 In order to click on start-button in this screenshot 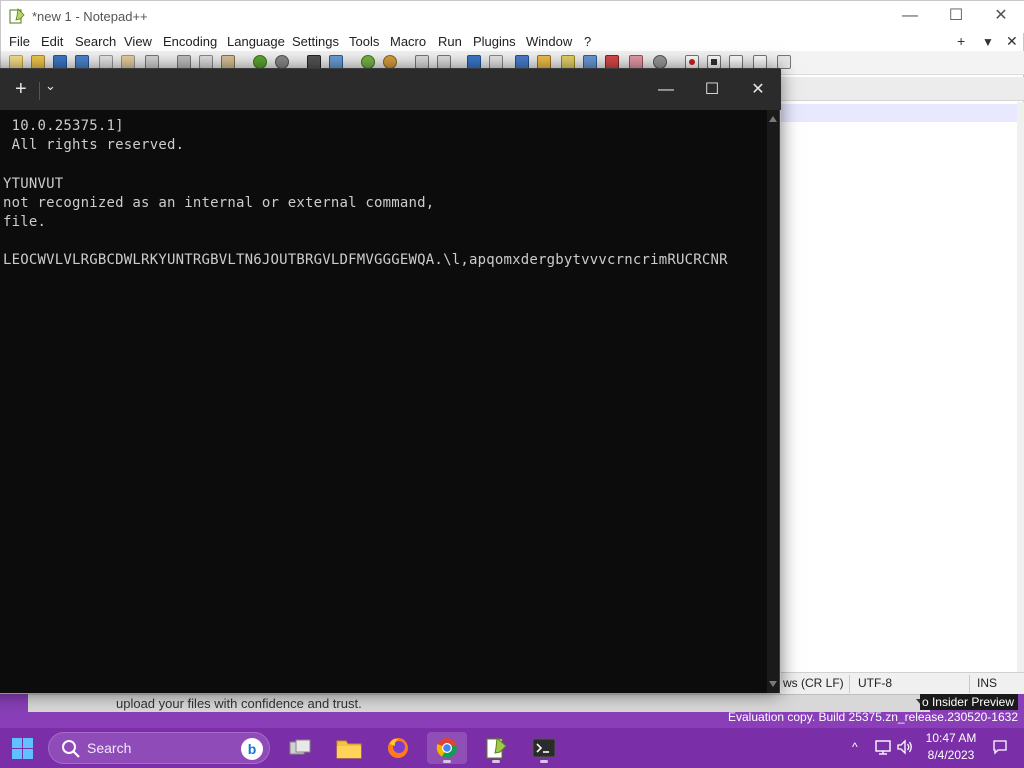, I will do `click(23, 748)`.